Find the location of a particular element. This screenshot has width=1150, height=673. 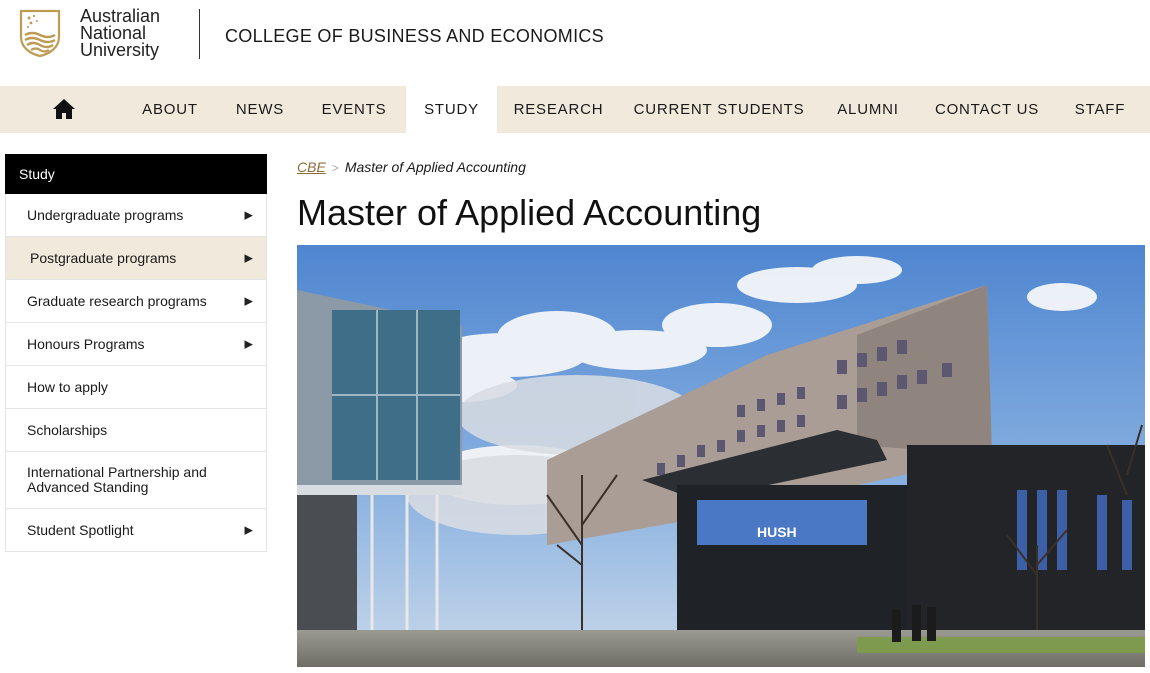

sidebar-item-label: Scholarships is located at coordinates (67, 430).